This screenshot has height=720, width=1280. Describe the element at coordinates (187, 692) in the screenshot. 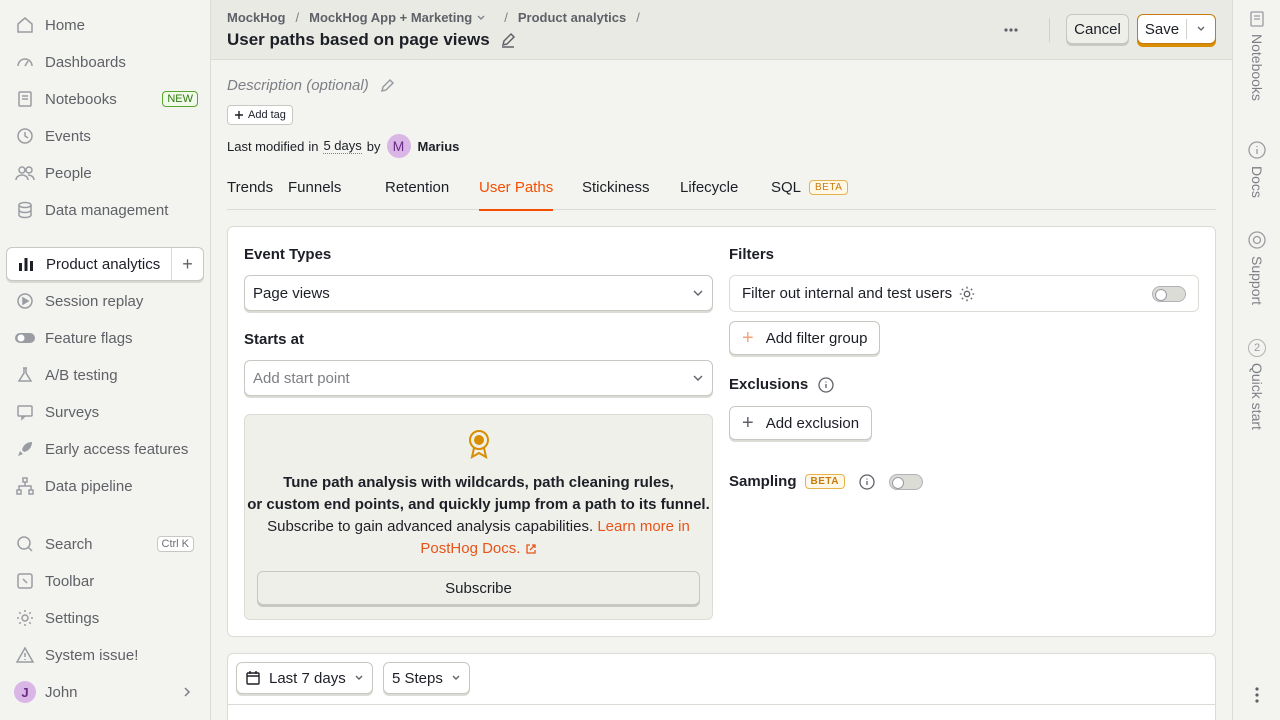

I see `chevron-right-icon` at that location.